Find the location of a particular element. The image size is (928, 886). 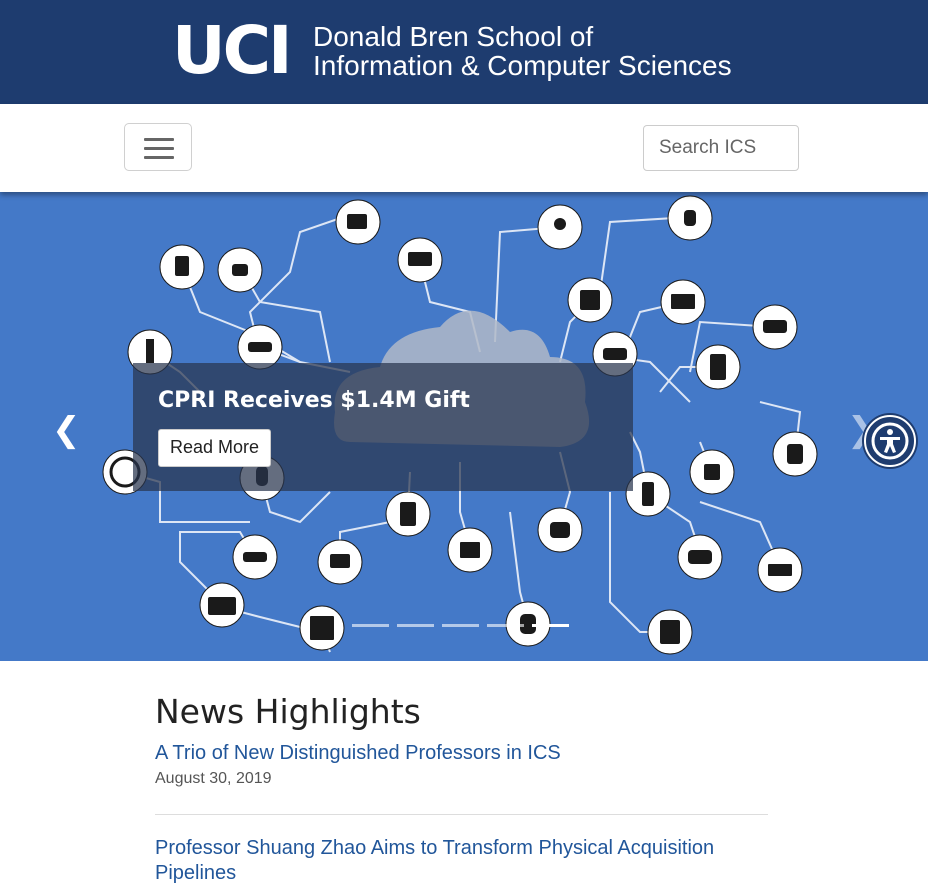

search-input is located at coordinates (721, 148).